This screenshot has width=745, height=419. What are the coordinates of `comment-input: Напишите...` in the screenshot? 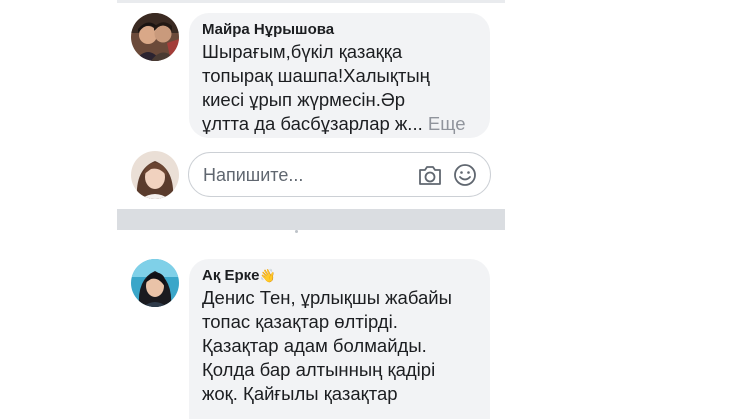 It's located at (253, 175).